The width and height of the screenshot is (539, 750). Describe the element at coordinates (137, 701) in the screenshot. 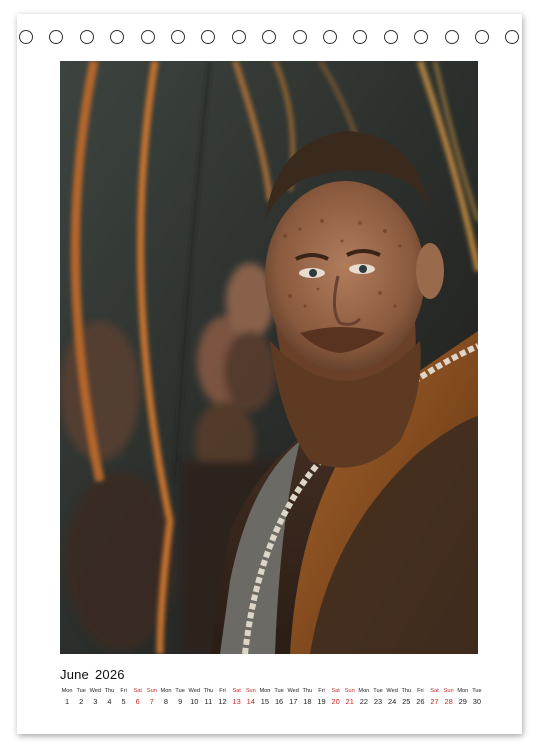

I see `day-number: 6` at that location.